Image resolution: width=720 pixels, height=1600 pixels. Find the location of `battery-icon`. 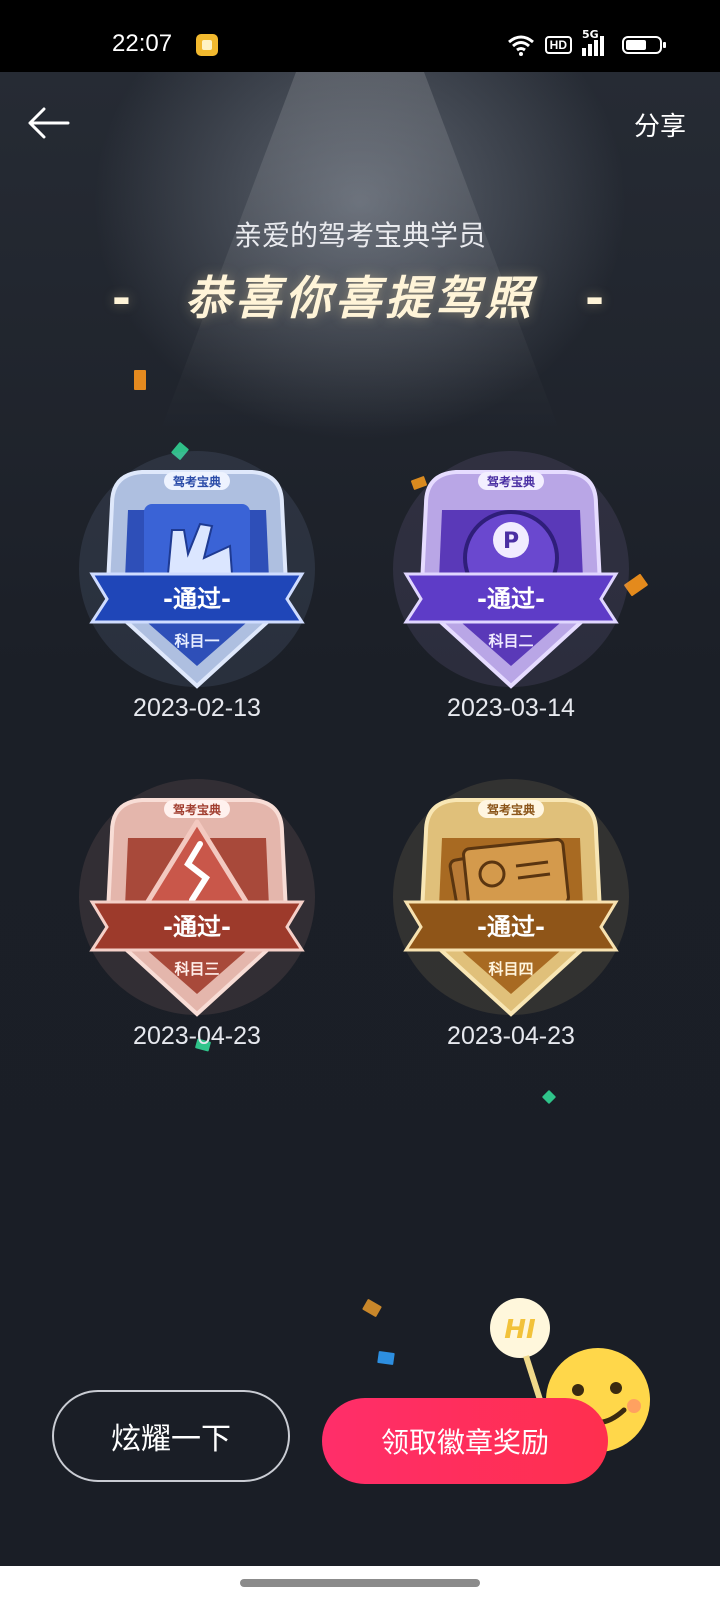

battery-icon is located at coordinates (644, 45).